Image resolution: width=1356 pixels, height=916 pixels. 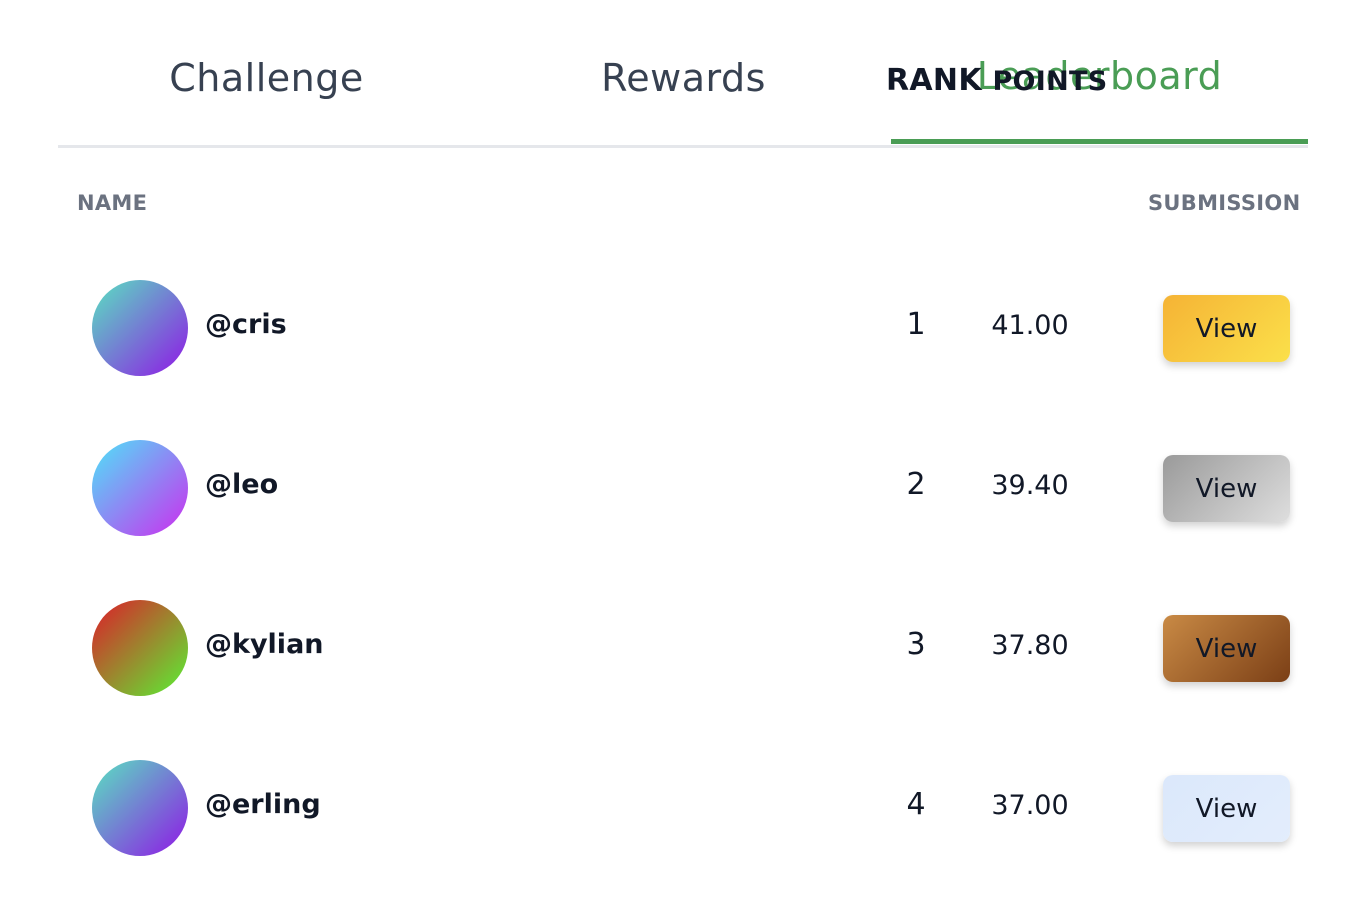 I want to click on rank-value: 2, so click(x=916, y=484).